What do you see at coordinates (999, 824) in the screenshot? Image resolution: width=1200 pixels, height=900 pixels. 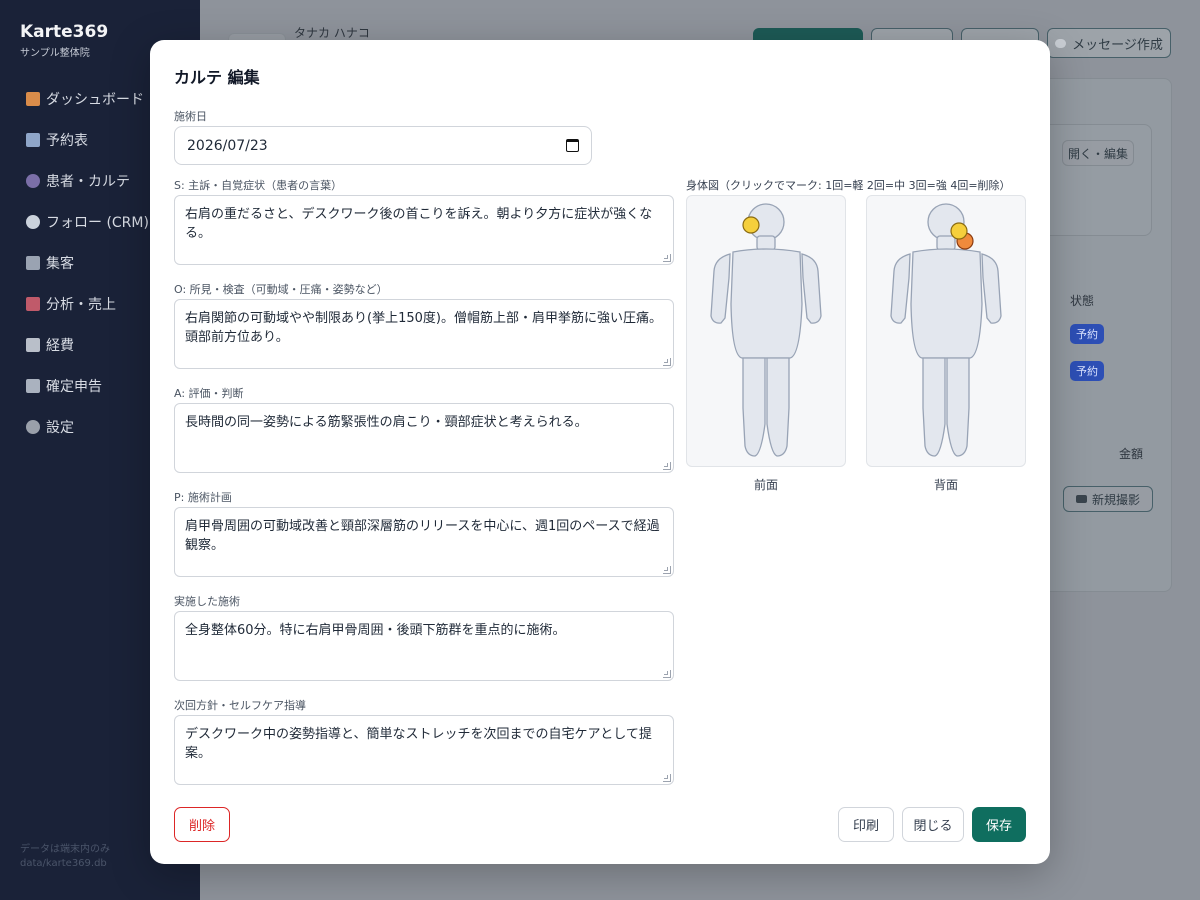 I see `save-button: 保存` at bounding box center [999, 824].